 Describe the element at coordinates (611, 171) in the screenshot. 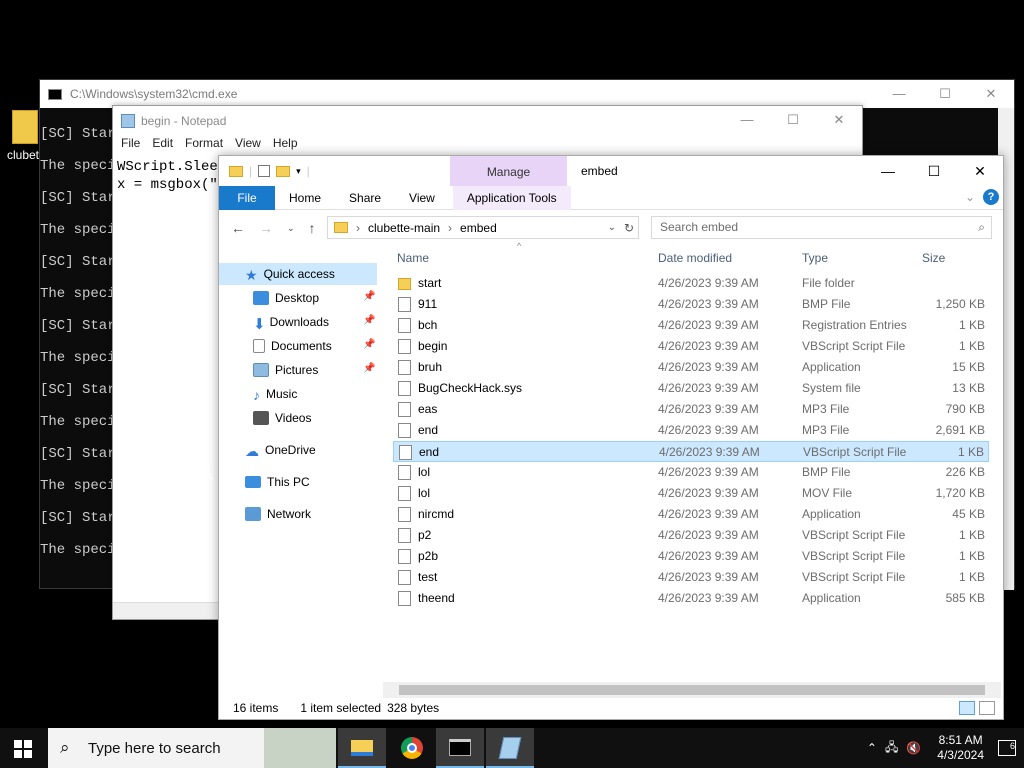

I see `explorer-titlebar: | ▾ | Manage embed — ☐ ✕` at that location.